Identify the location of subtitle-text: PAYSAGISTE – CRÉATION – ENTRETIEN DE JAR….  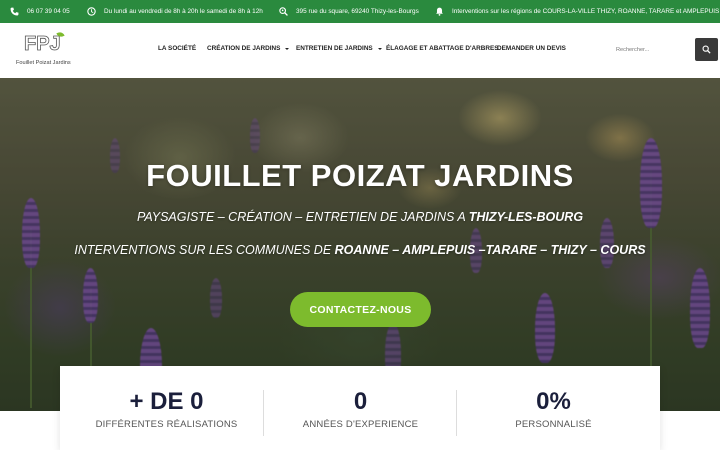
(302, 217).